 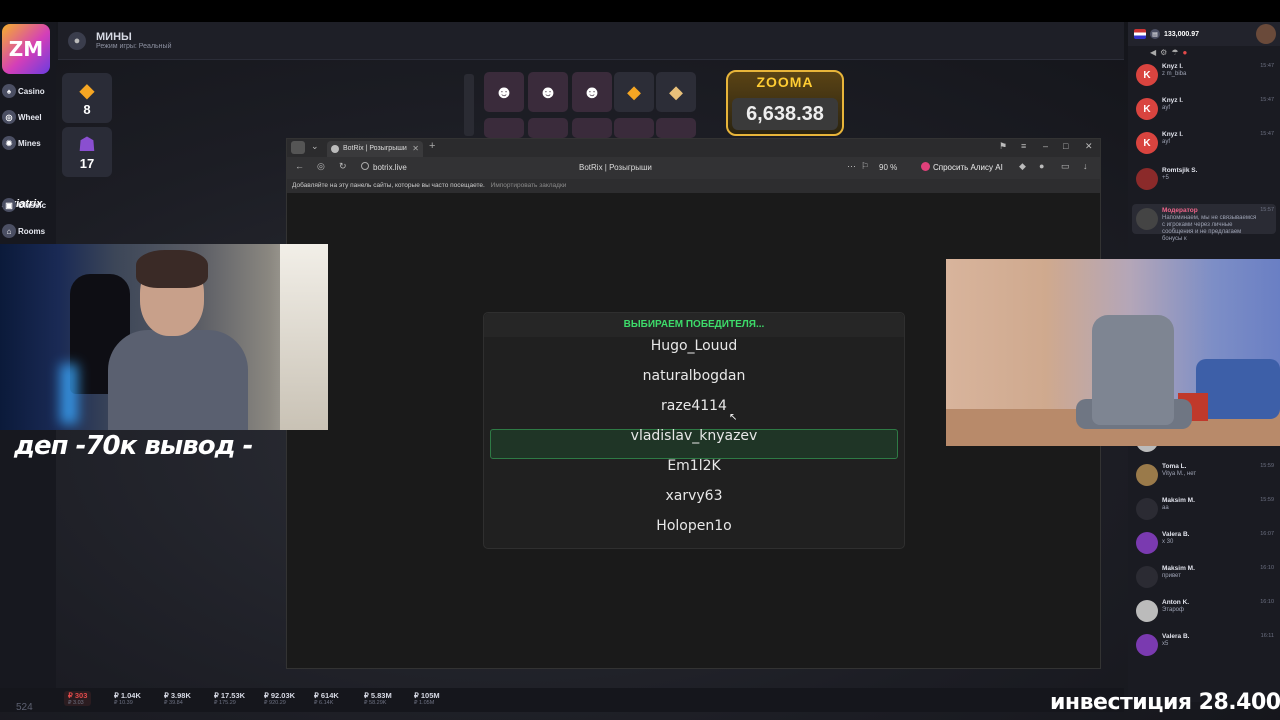 What do you see at coordinates (1204, 646) in the screenshot?
I see `chat-message: Valera B. x5 16:11` at bounding box center [1204, 646].